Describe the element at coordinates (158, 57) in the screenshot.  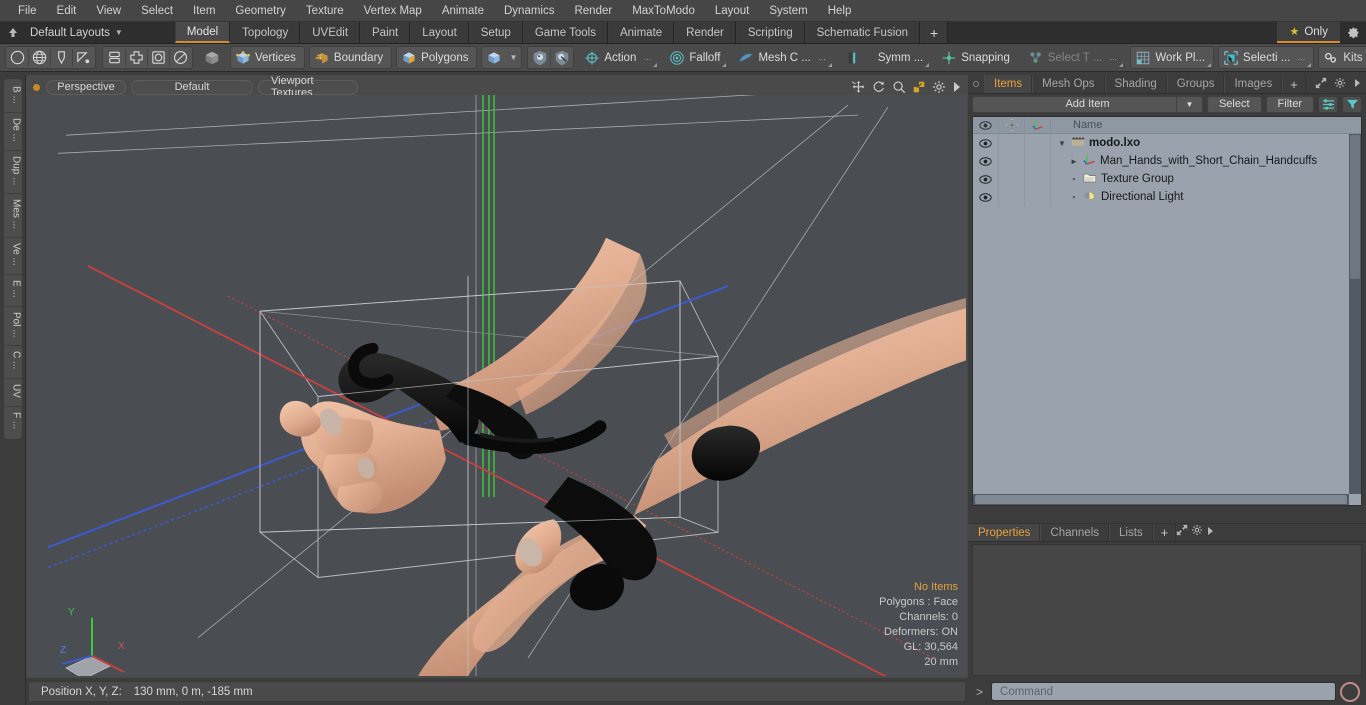
I see `square-circle-icon` at that location.